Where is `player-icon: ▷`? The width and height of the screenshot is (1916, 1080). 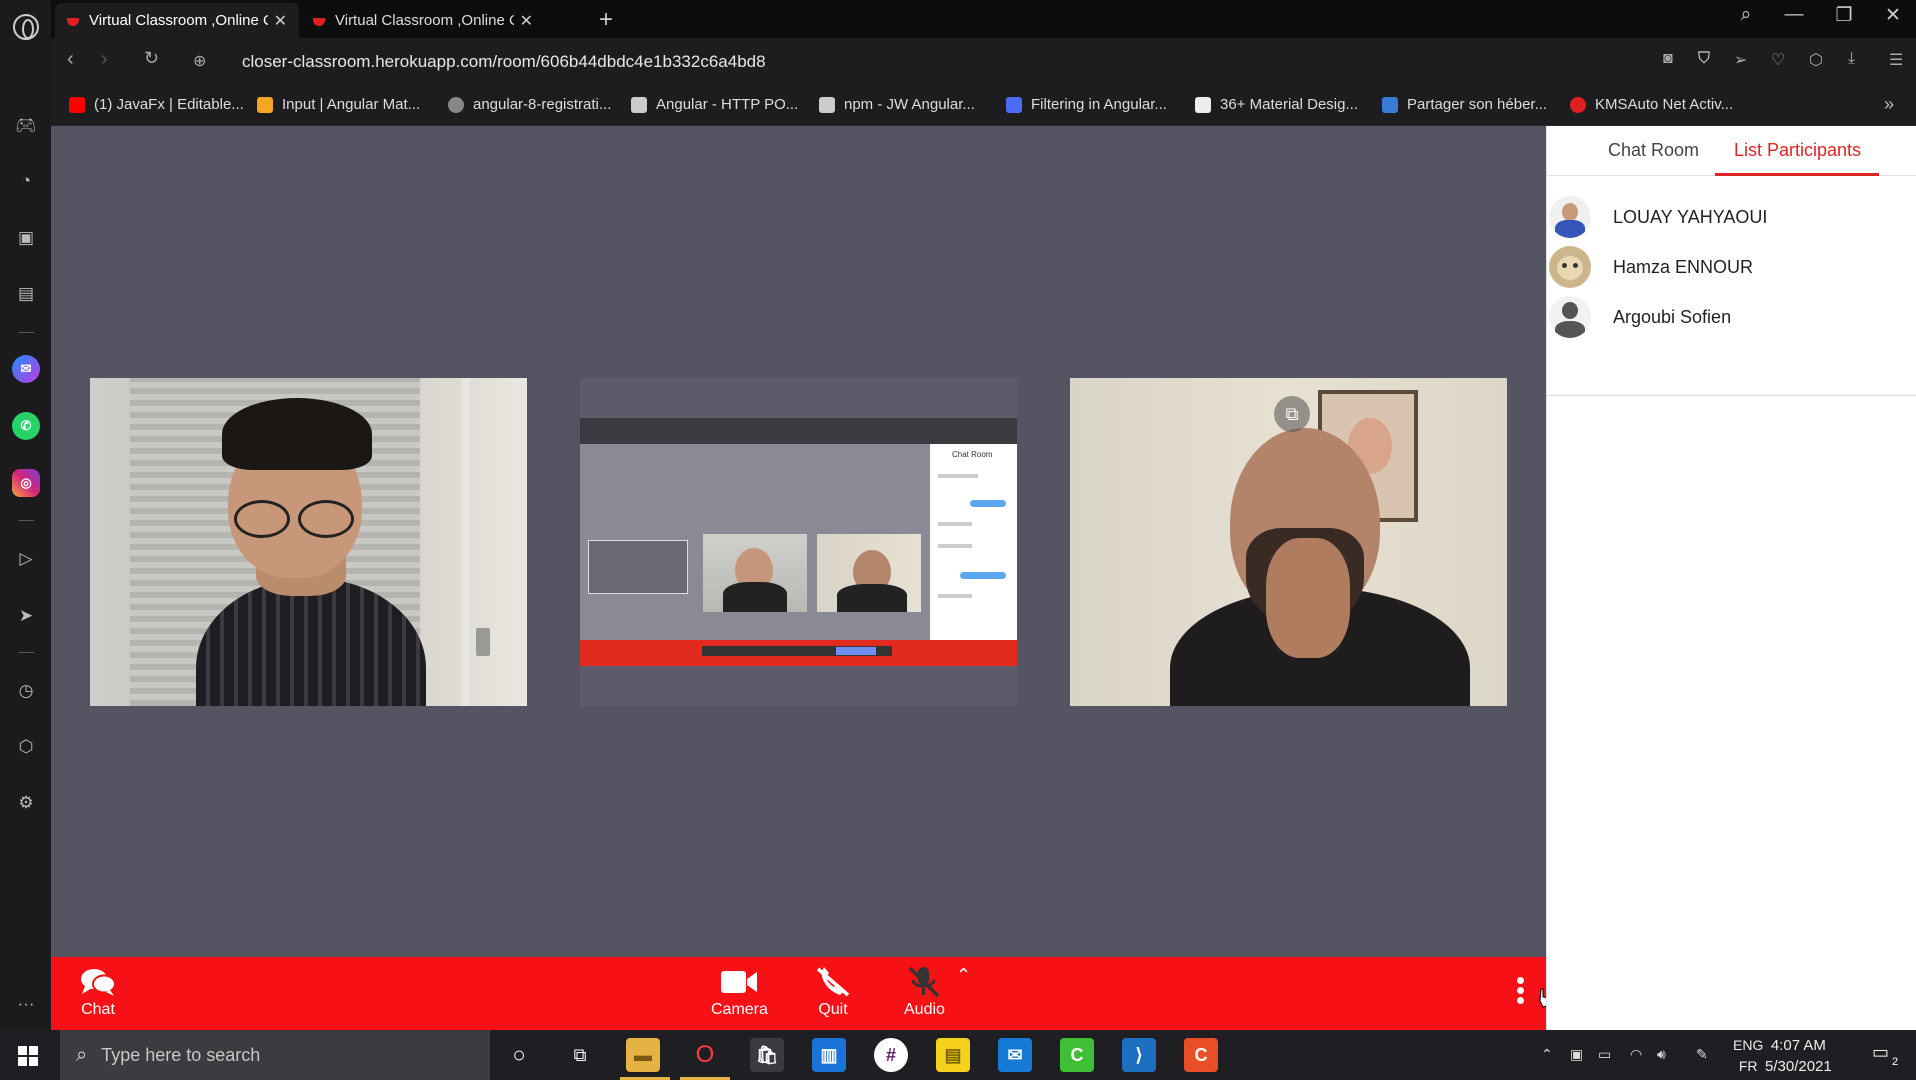 player-icon: ▷ is located at coordinates (26, 559).